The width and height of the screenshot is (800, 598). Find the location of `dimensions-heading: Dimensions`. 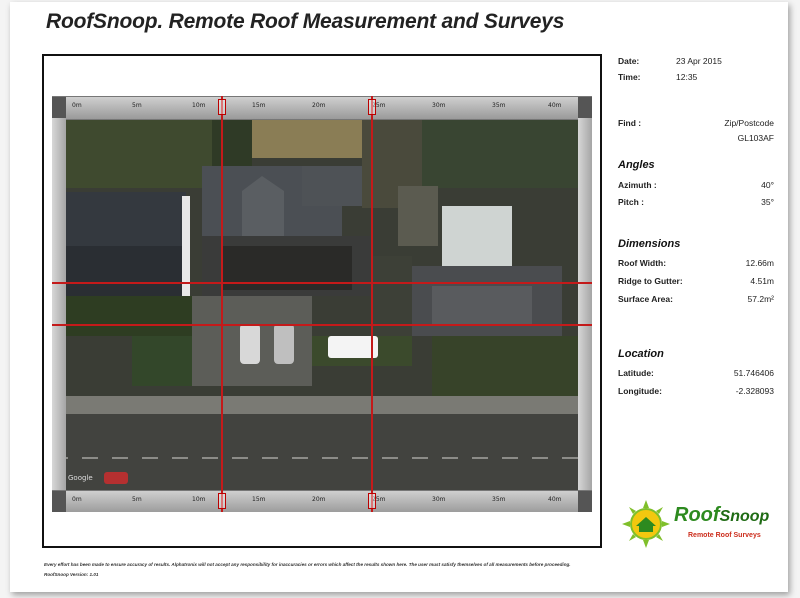

dimensions-heading: Dimensions is located at coordinates (649, 244).